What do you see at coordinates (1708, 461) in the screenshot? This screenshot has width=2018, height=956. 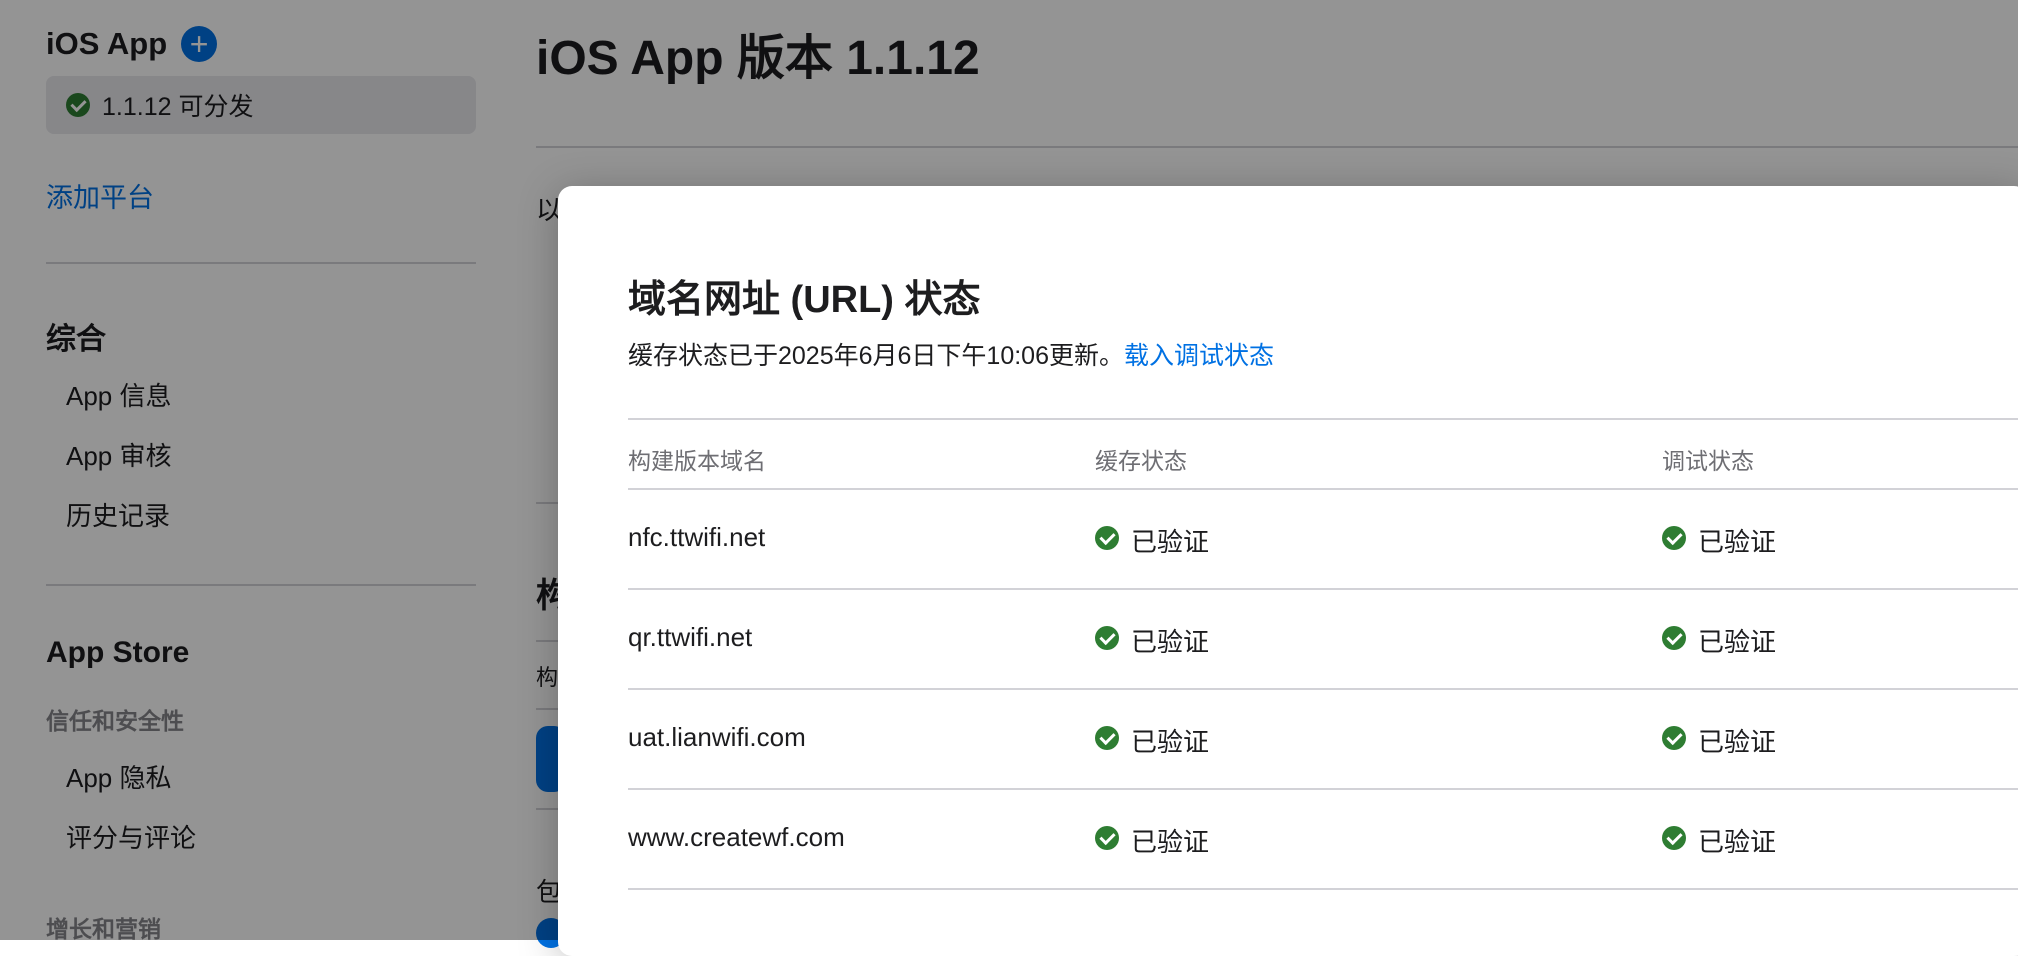 I see `column-header-debug: 调试状态` at bounding box center [1708, 461].